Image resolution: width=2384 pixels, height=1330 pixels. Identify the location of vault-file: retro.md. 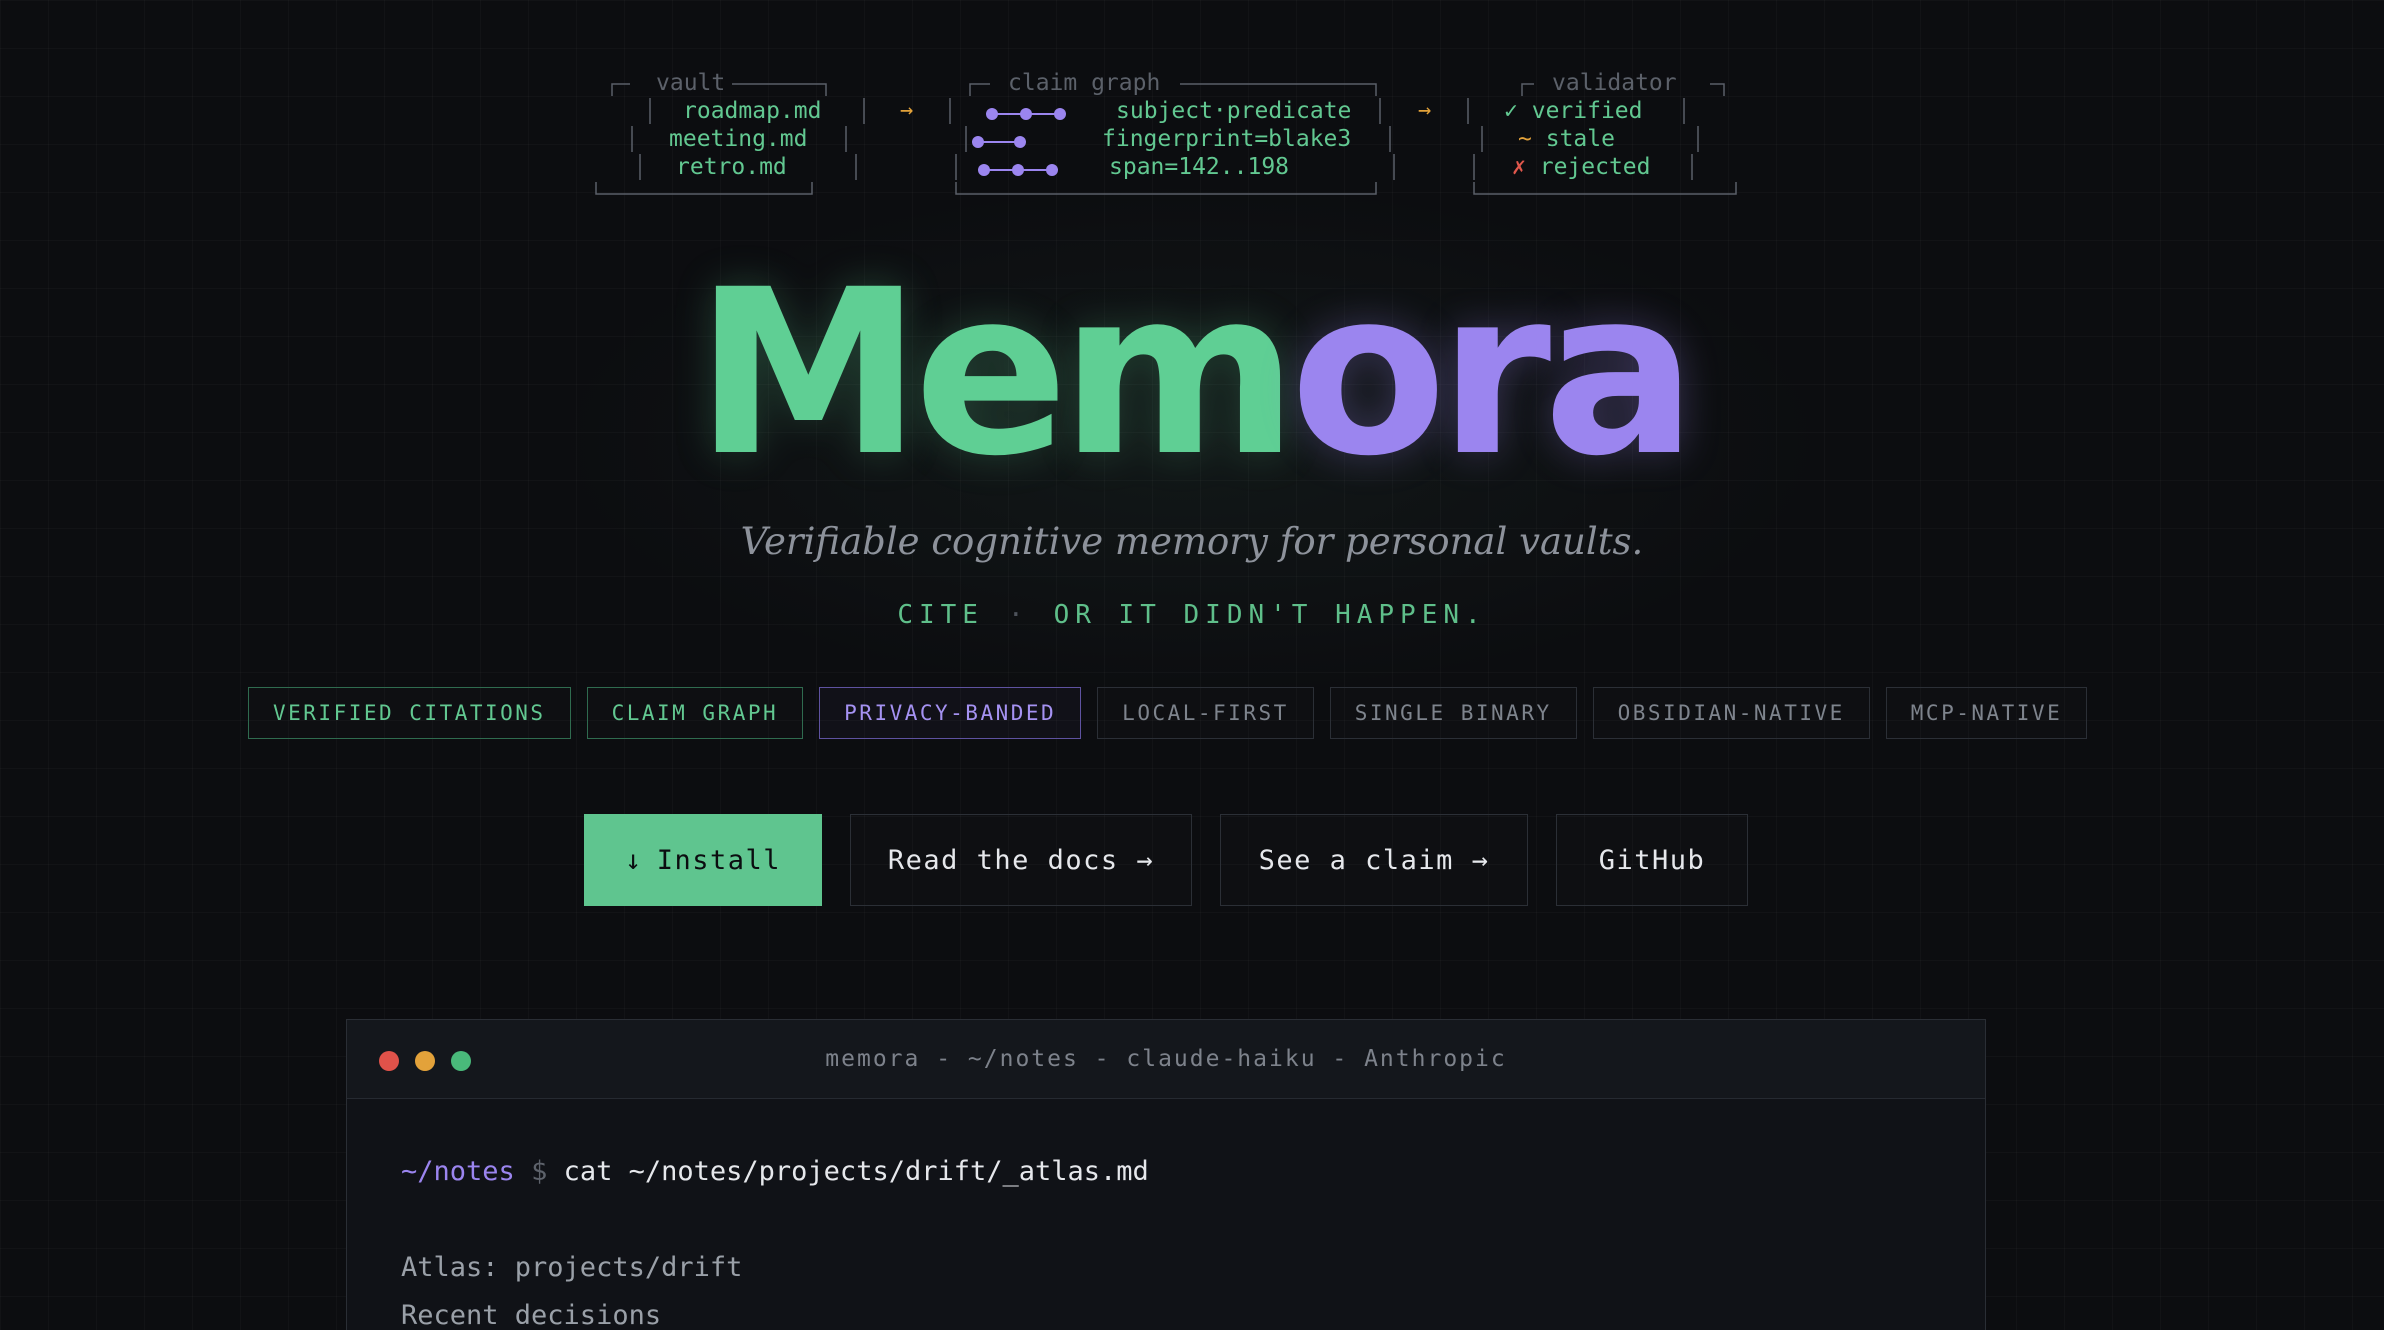
(731, 167).